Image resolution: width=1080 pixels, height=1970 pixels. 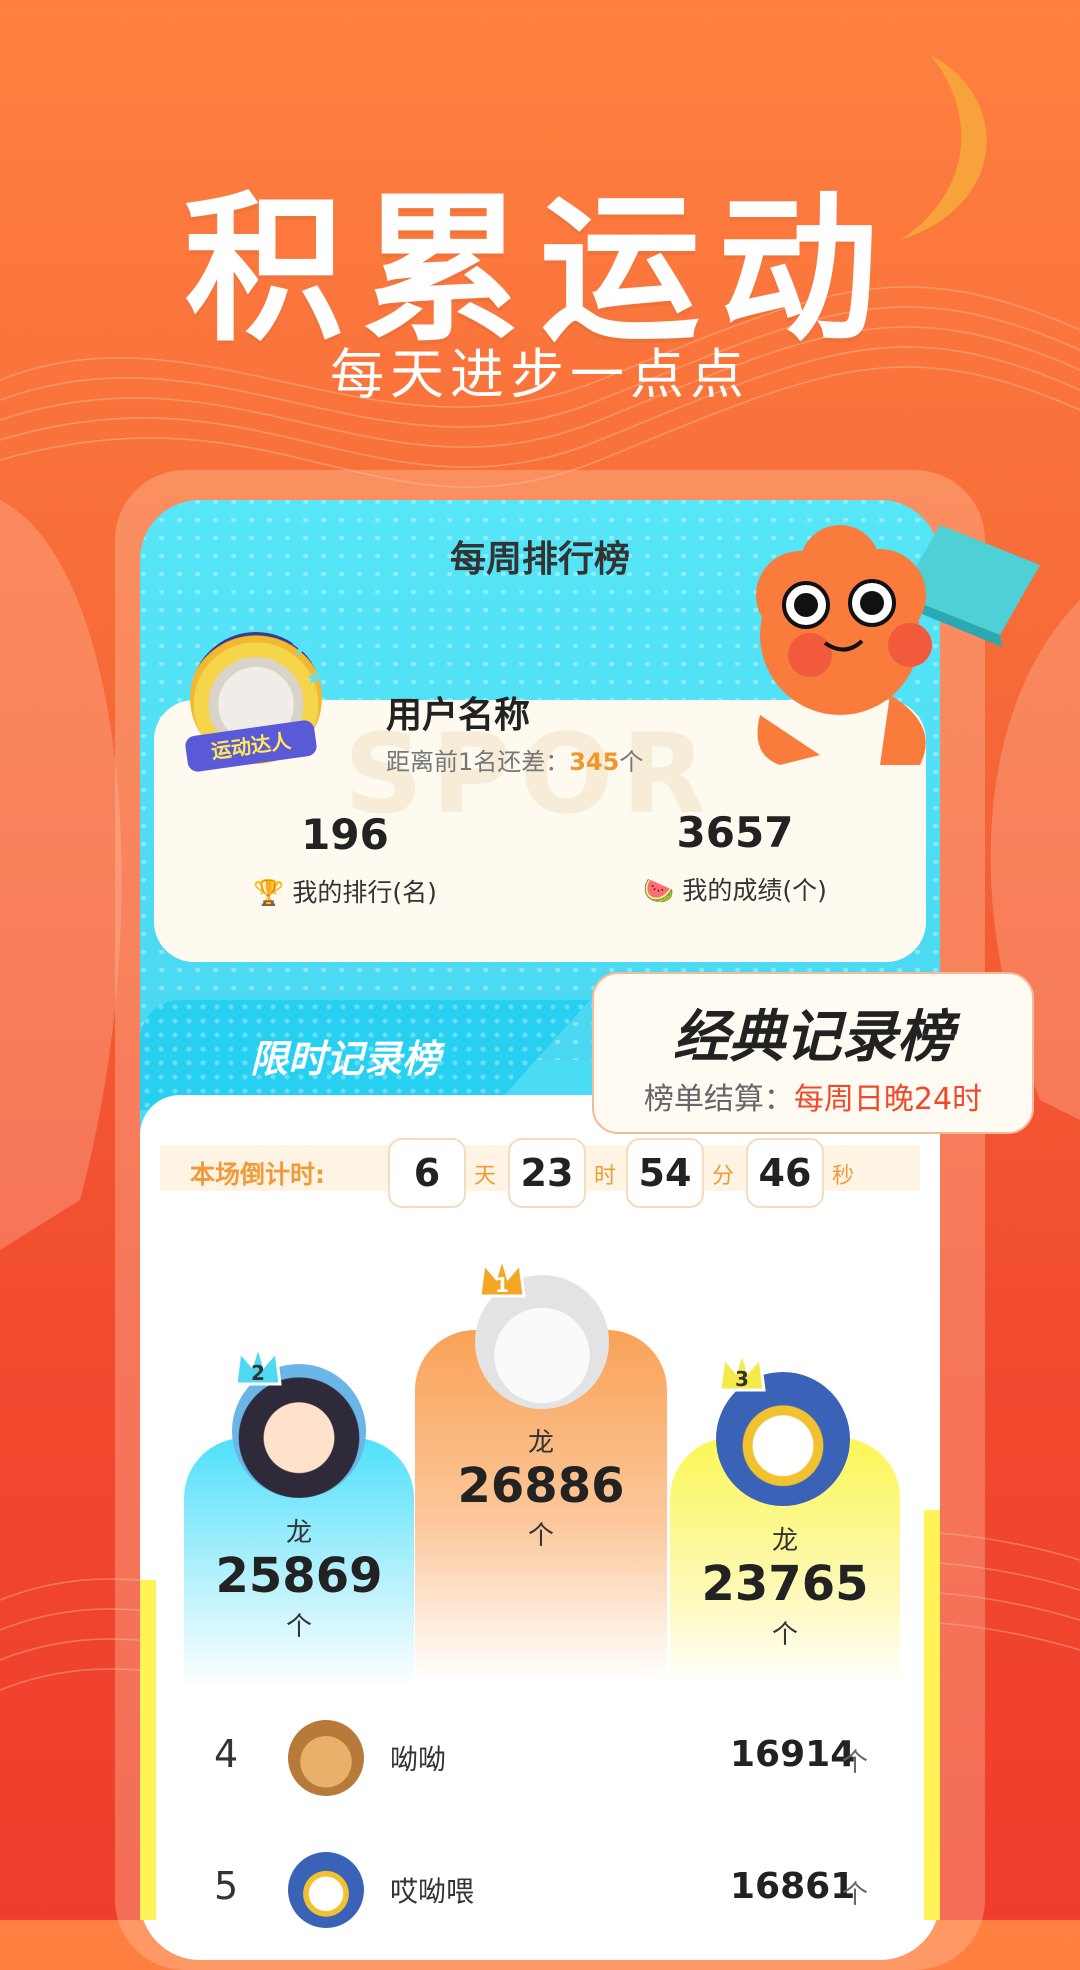 What do you see at coordinates (932, 1715) in the screenshot?
I see `decor-stripe-right` at bounding box center [932, 1715].